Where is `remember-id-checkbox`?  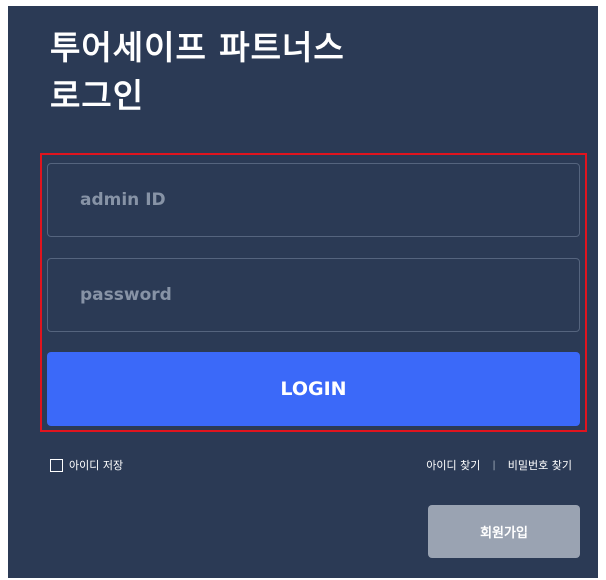 remember-id-checkbox is located at coordinates (56, 465).